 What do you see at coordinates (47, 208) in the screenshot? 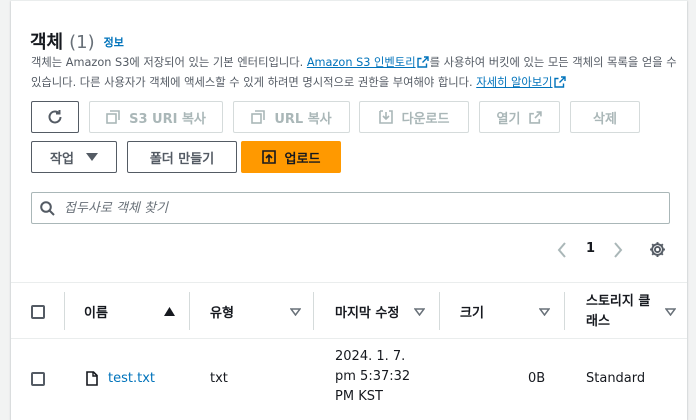
I see `search-icon` at bounding box center [47, 208].